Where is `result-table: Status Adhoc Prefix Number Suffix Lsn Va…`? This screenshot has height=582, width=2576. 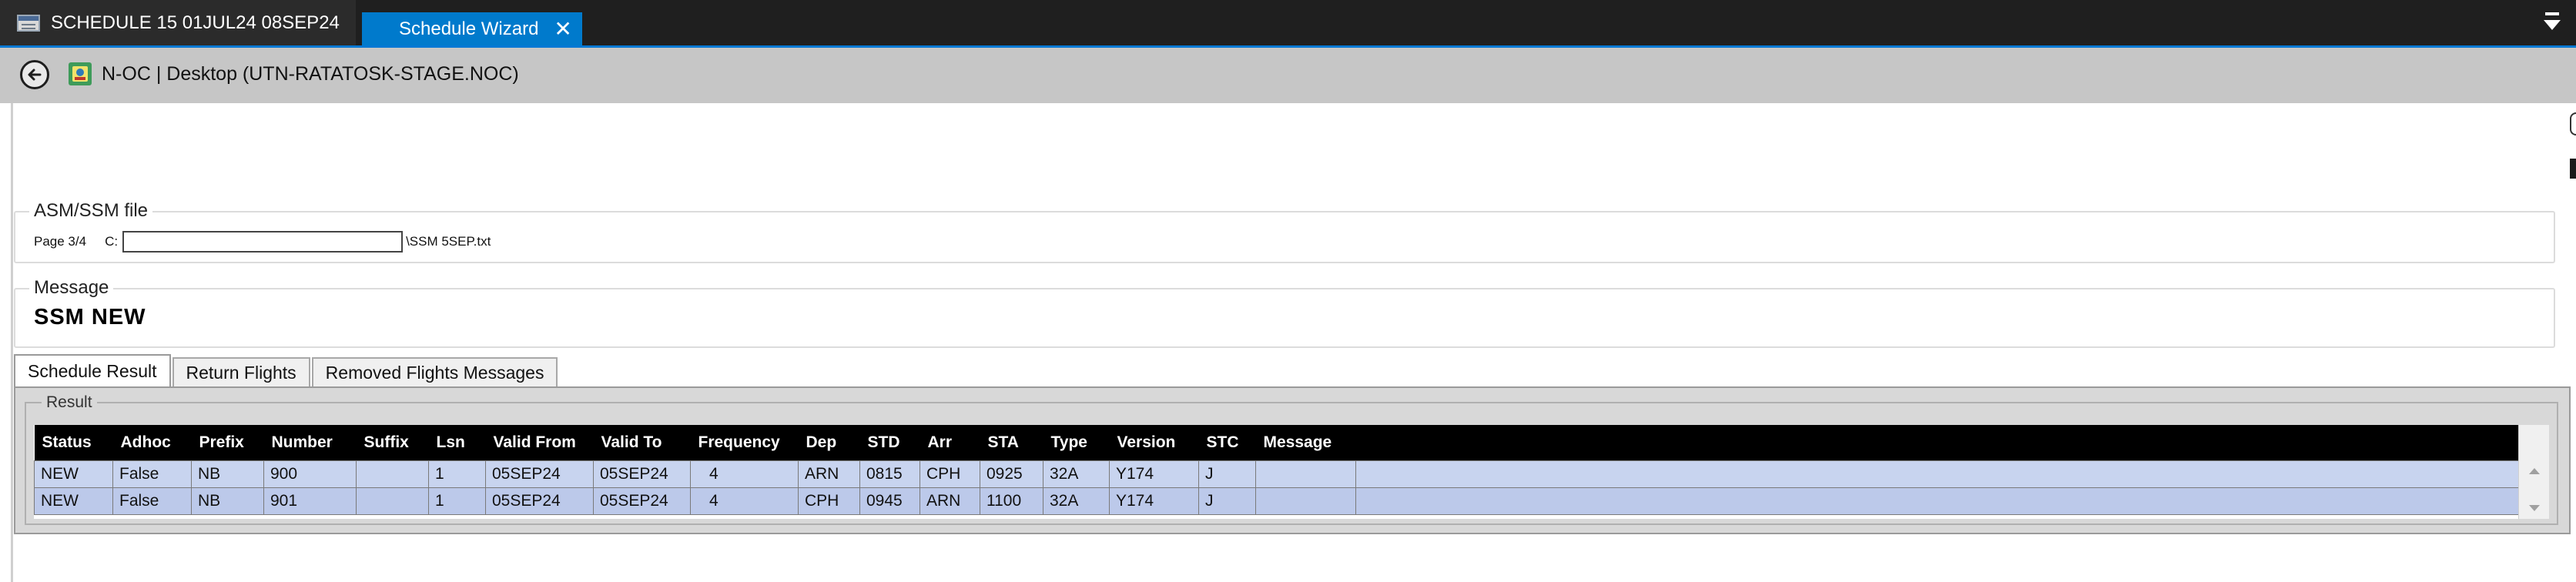
result-table: Status Adhoc Prefix Number Suffix Lsn Va… is located at coordinates (1276, 470).